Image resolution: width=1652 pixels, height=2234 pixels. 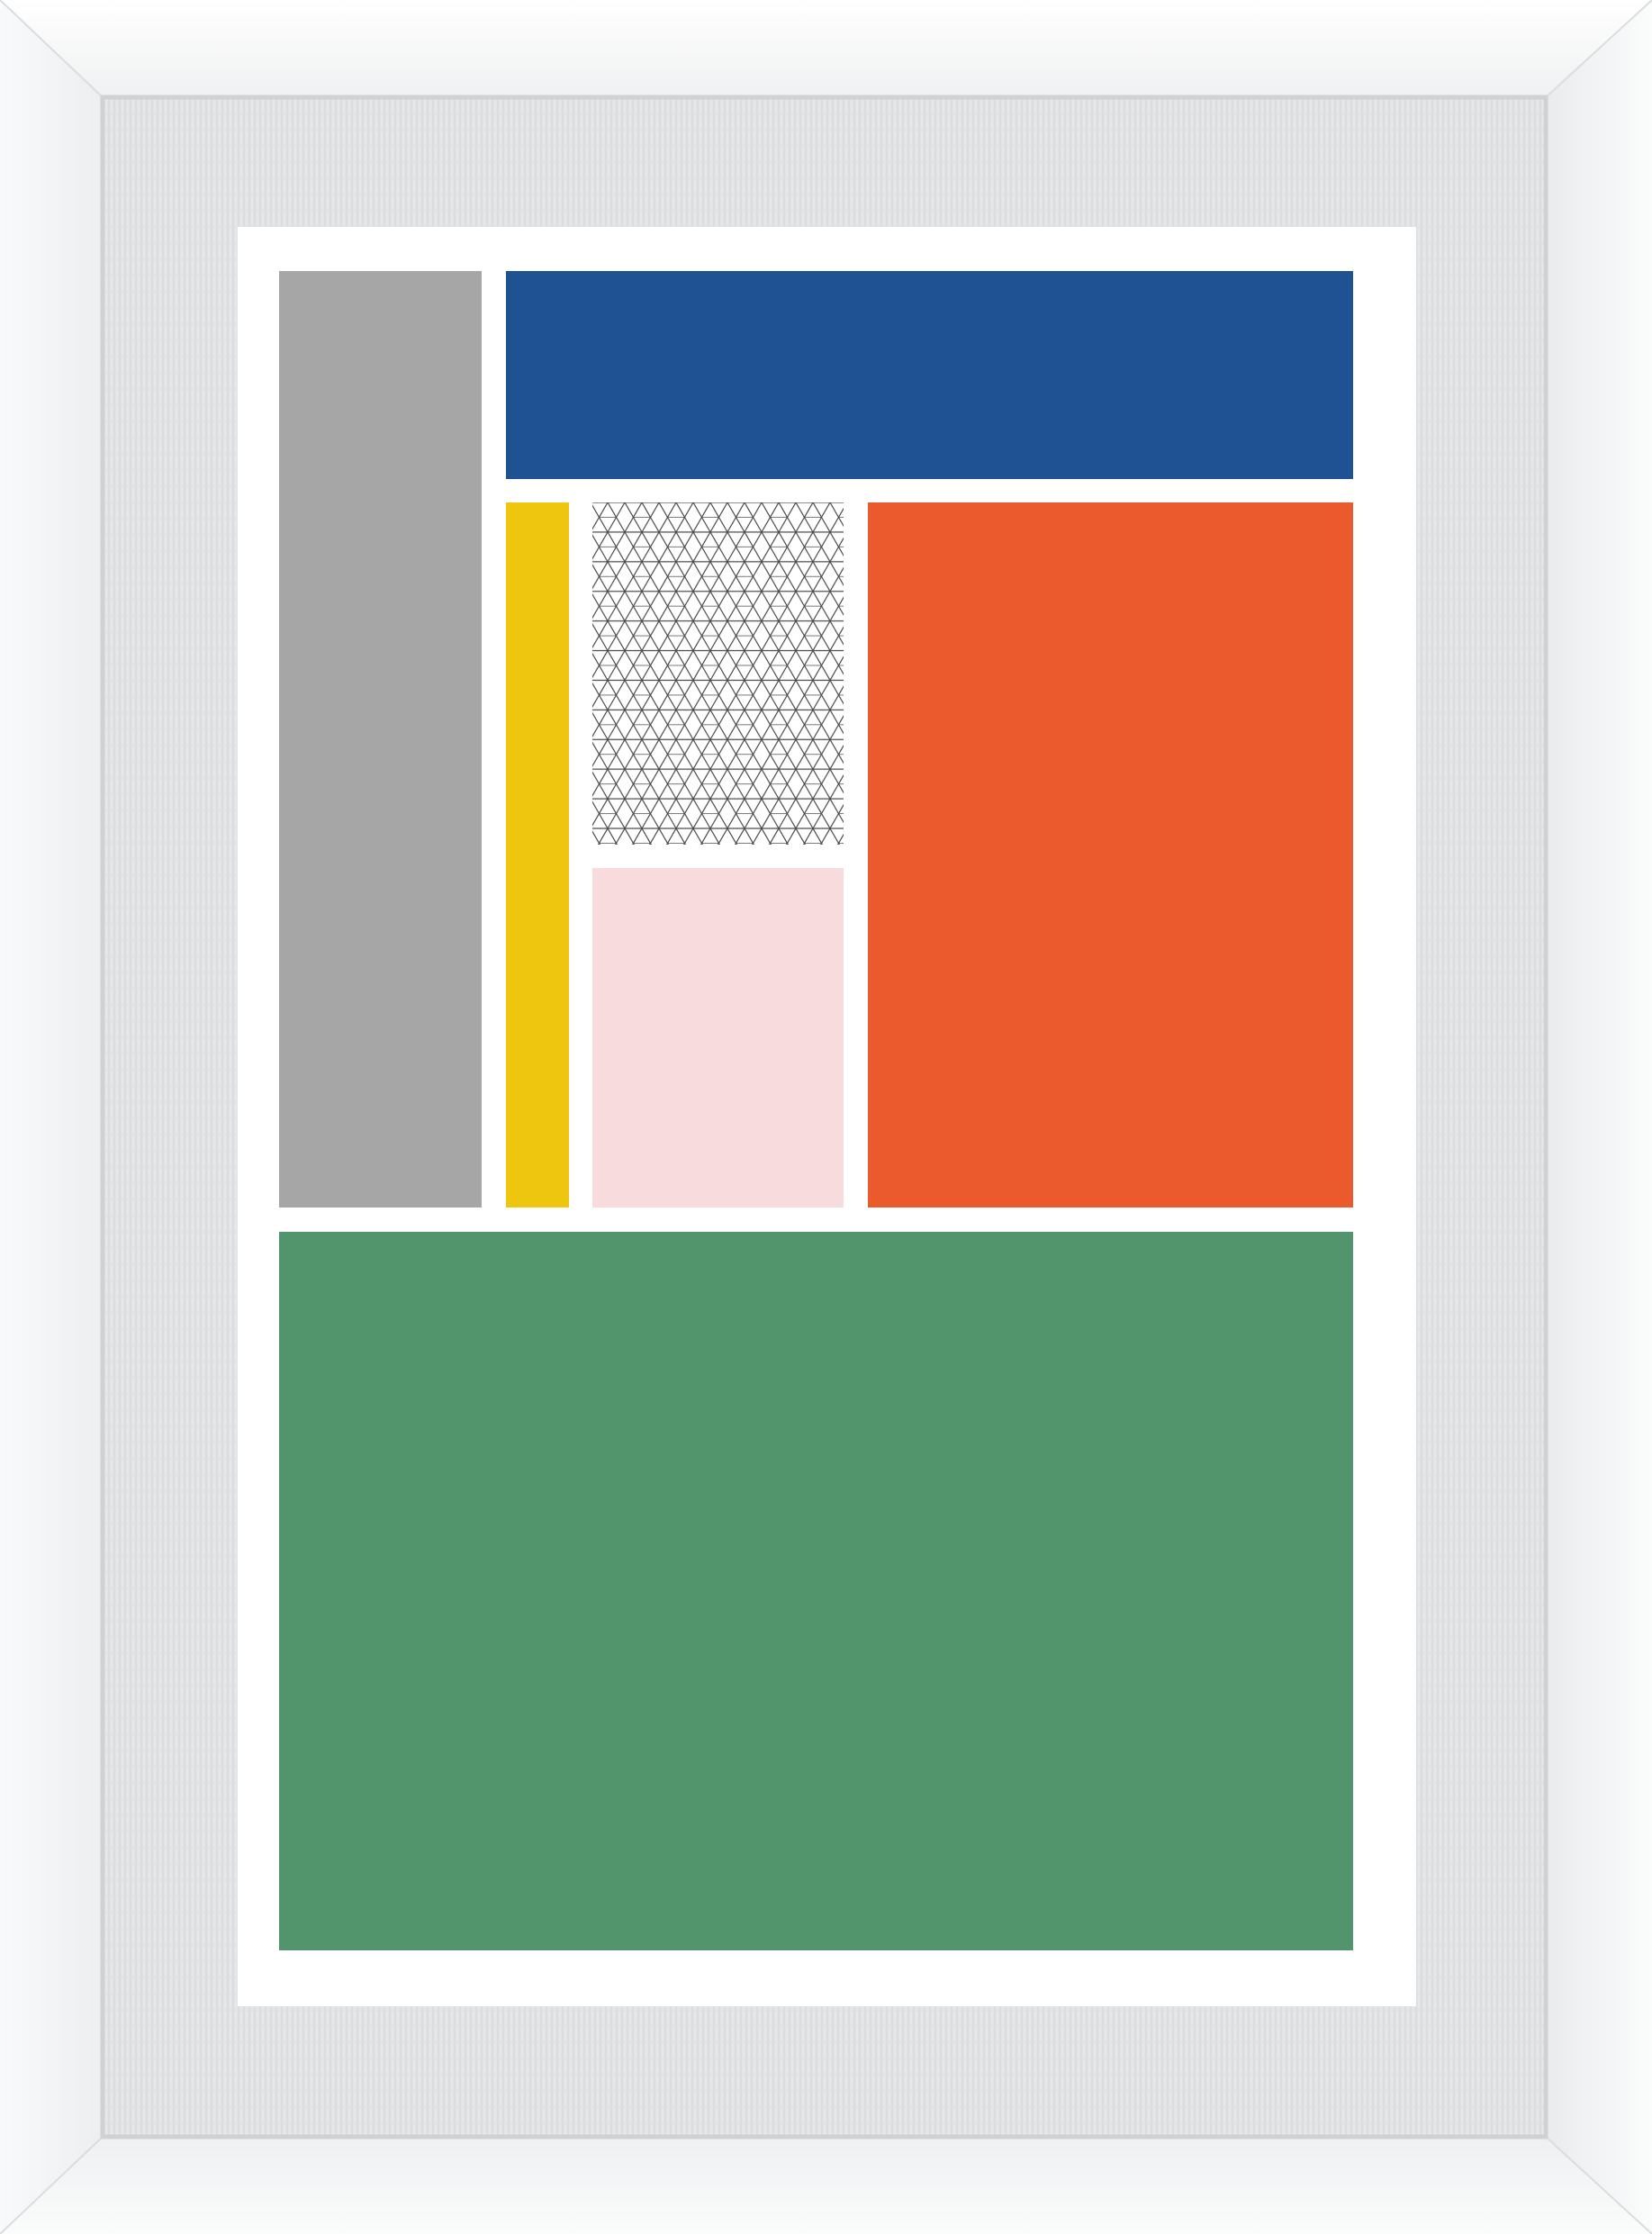 I want to click on yellow-block, so click(x=537, y=854).